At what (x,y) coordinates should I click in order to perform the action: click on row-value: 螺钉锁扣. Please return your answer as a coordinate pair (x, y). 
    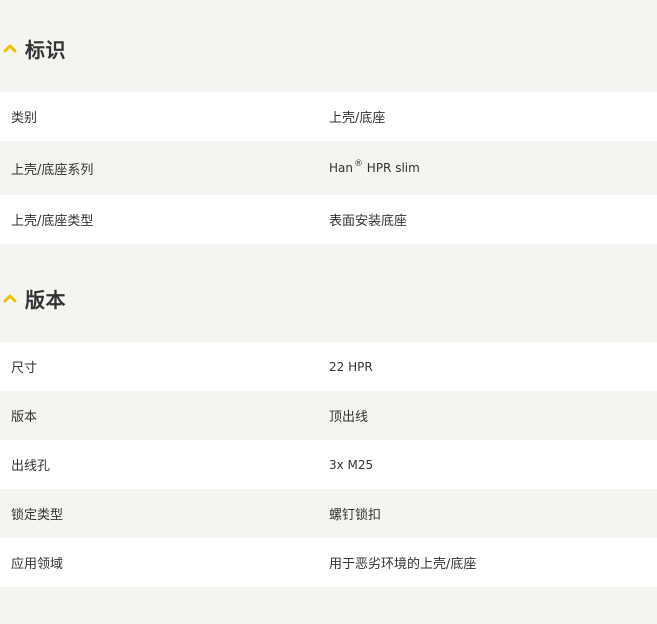
    Looking at the image, I should click on (355, 515).